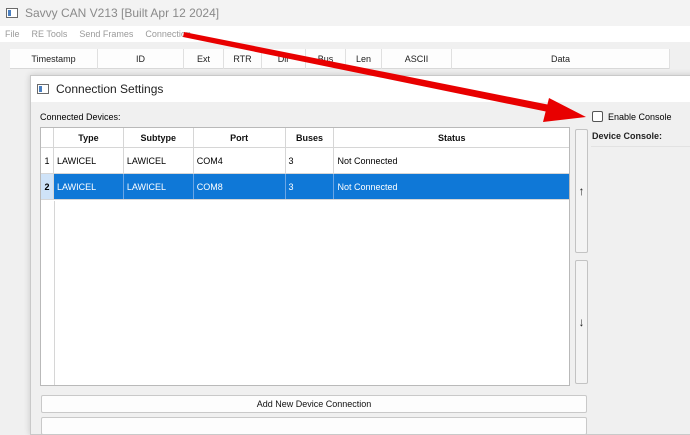 The image size is (690, 435). I want to click on menu-re-tools: RE Tools, so click(50, 34).